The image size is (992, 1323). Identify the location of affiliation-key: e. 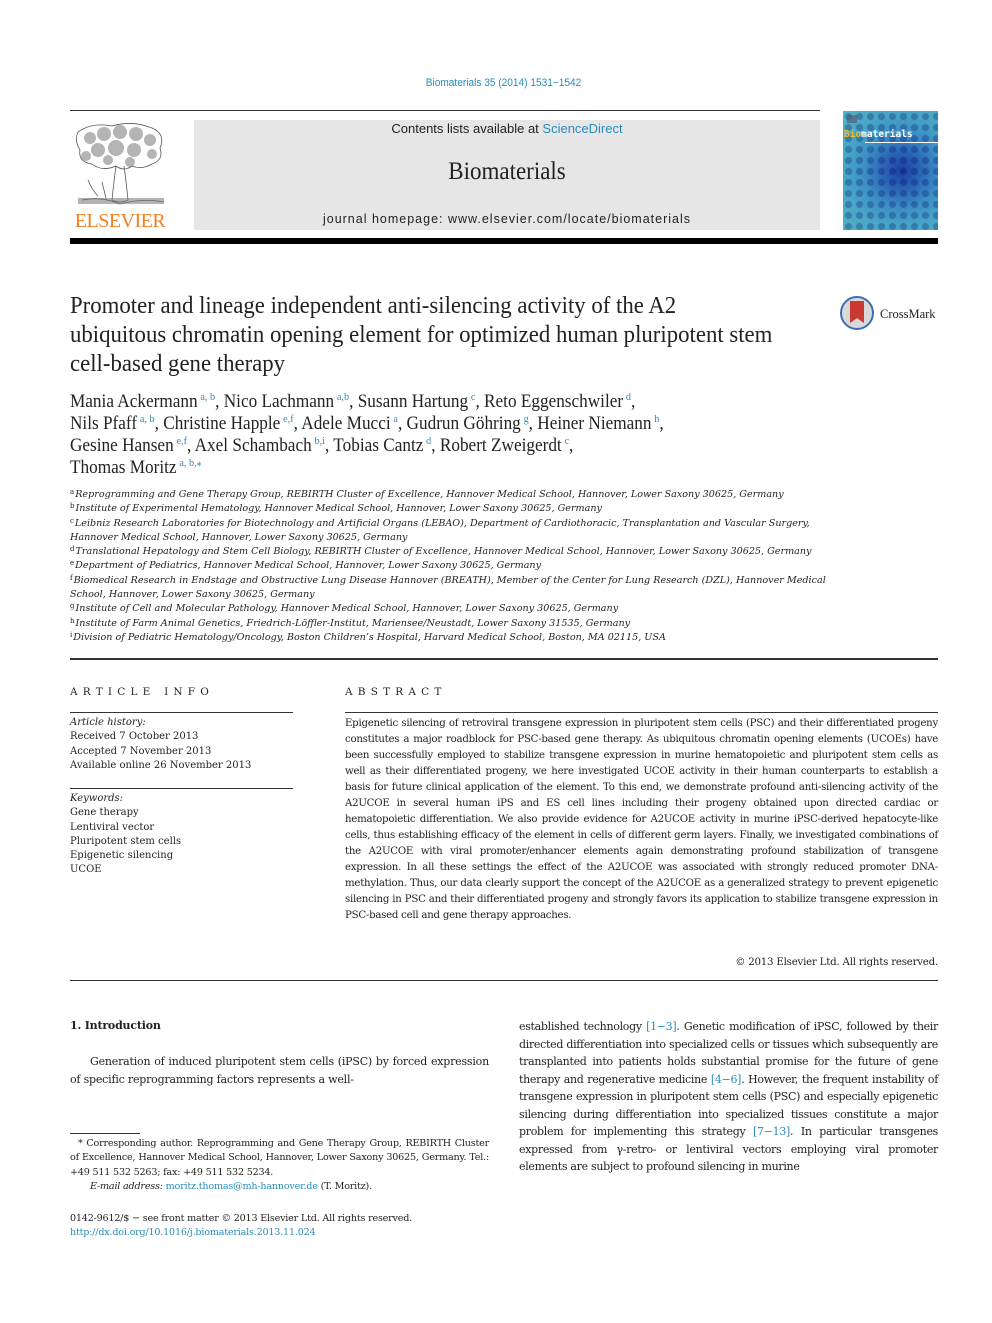
(72, 563).